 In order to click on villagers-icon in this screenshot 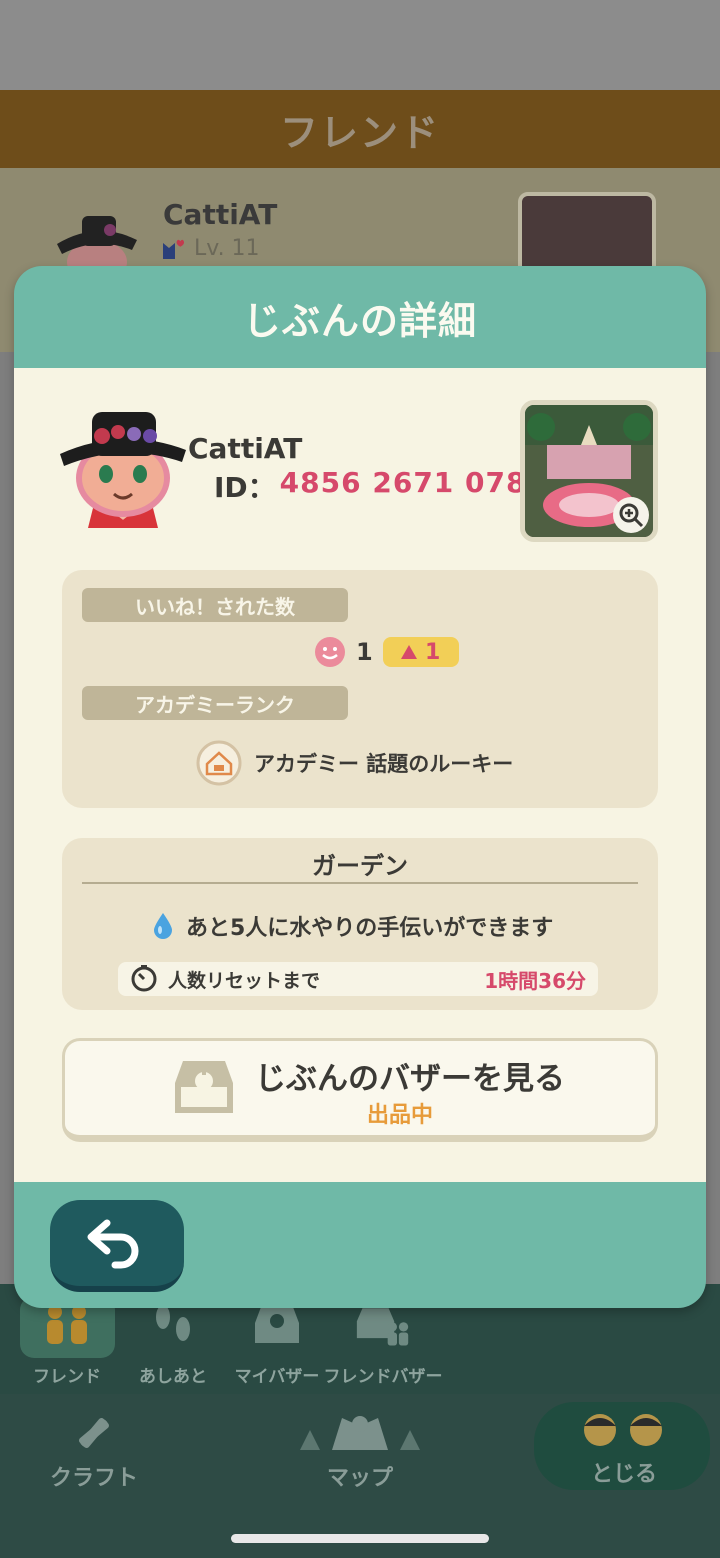, I will do `click(623, 1430)`.